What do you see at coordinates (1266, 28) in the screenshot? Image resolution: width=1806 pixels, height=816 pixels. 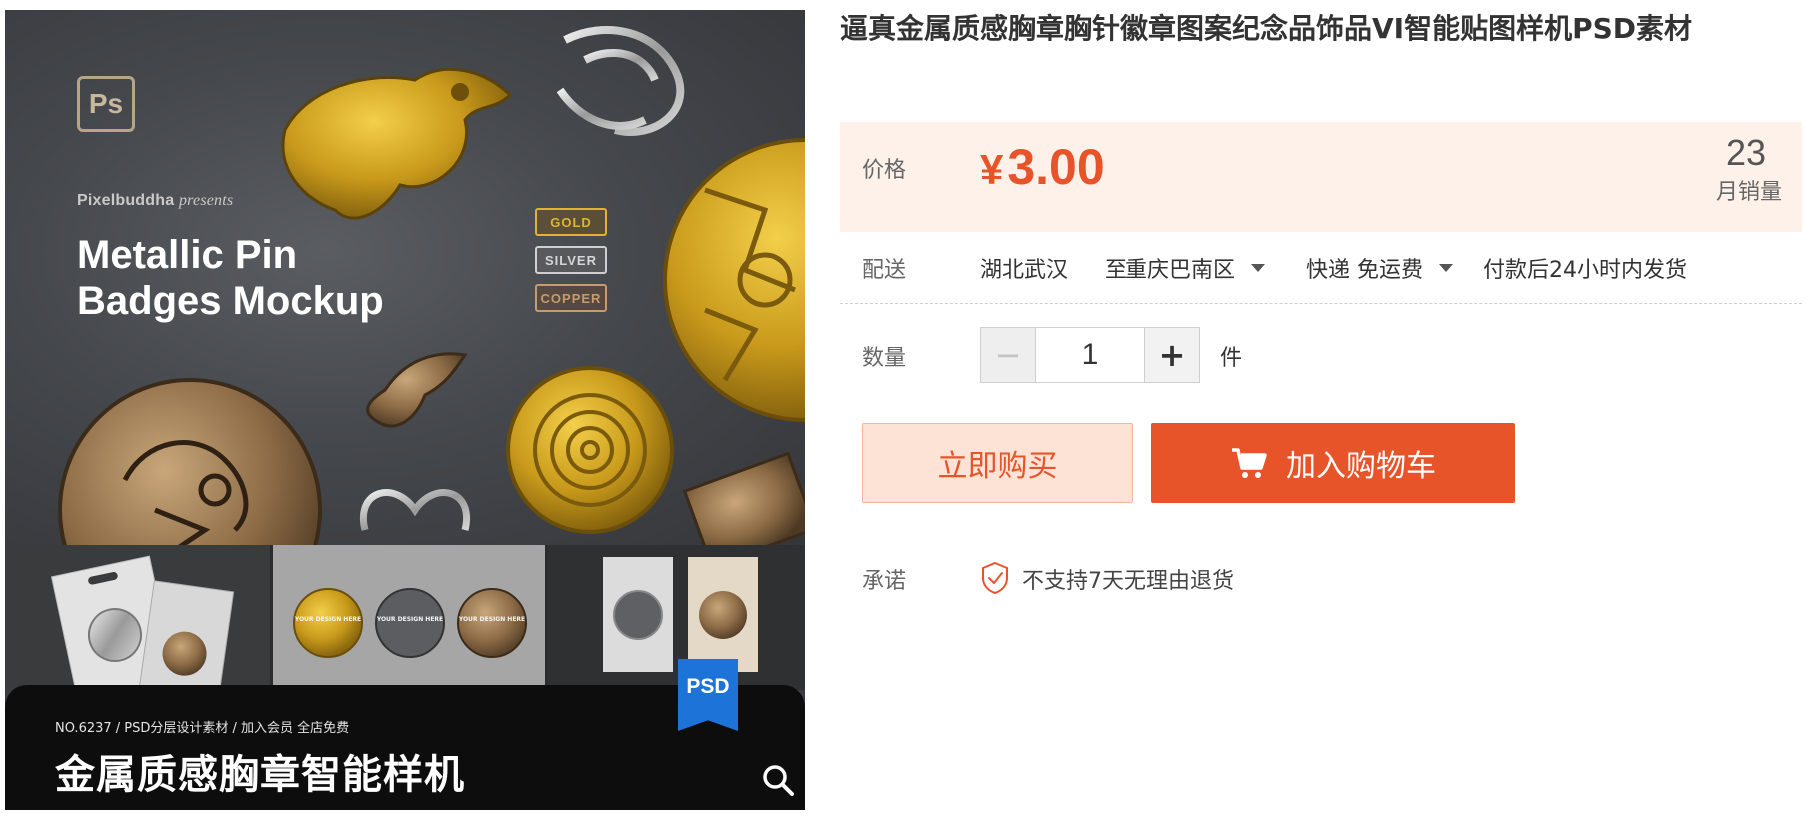 I see `product-title: 逼真金属质感胸章胸针徽章图案纪念品饰品VI智能贴图样机PSD素材` at bounding box center [1266, 28].